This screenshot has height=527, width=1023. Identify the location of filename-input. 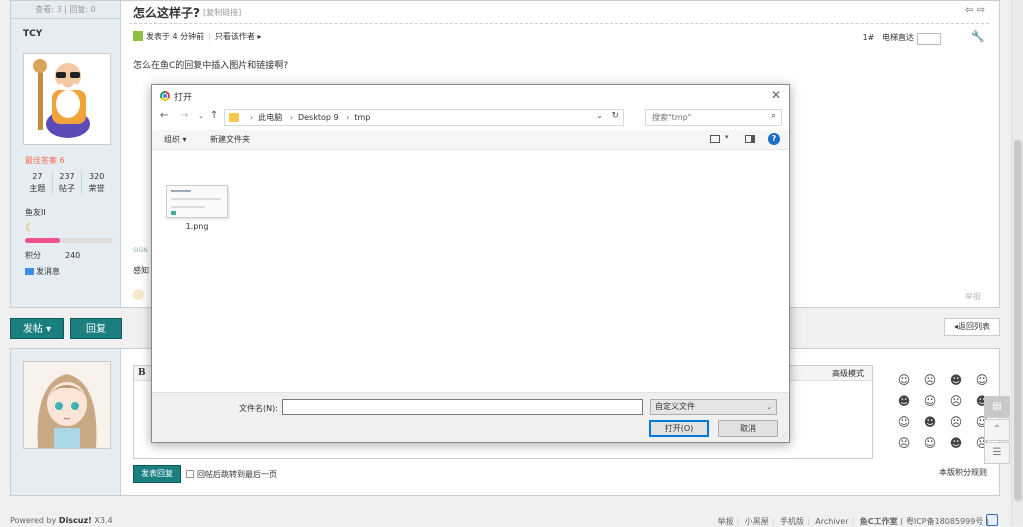
(462, 407).